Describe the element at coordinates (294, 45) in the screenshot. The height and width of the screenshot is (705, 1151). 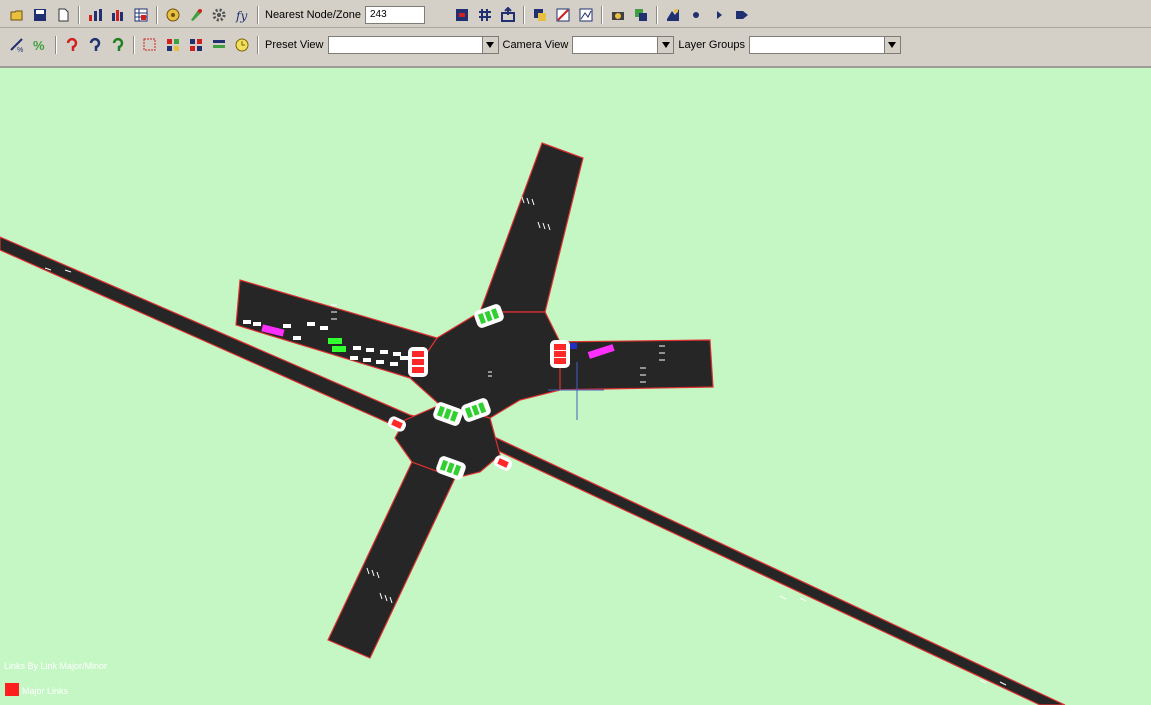
I see `preset-view-label: Preset View` at that location.